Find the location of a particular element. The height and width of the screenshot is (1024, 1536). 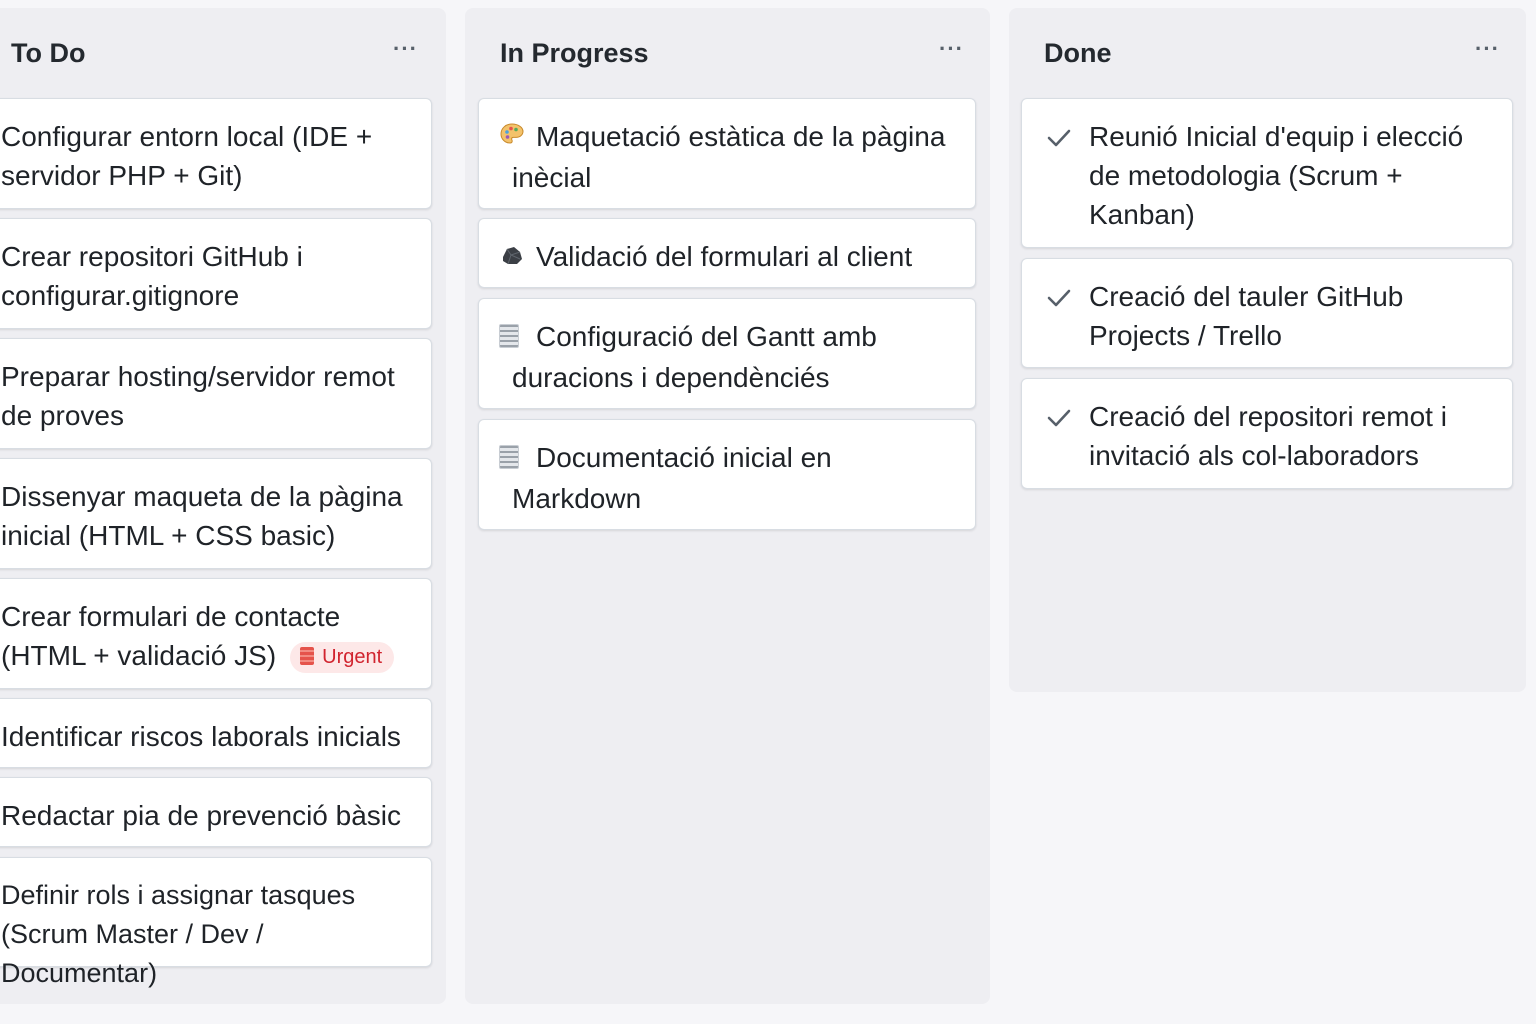

card-documentacio-inicial: Documentació inicial en Markdown is located at coordinates (727, 474).